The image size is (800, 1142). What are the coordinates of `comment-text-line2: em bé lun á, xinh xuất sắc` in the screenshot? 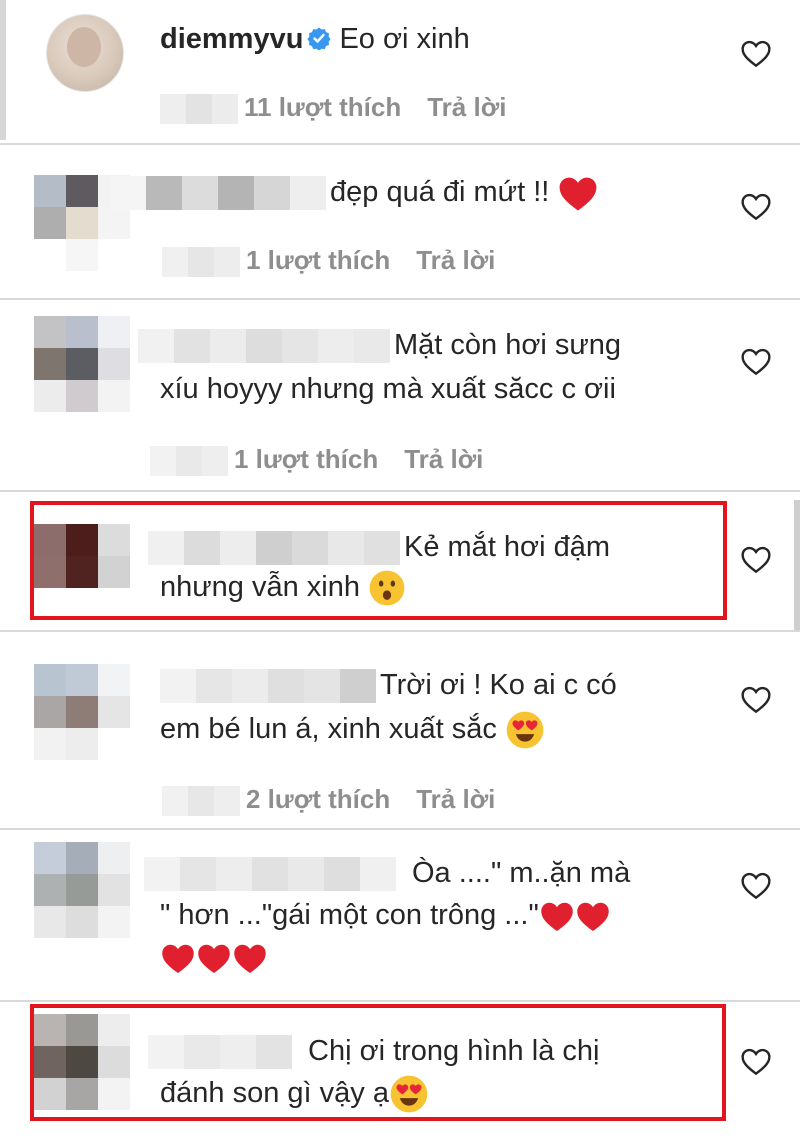 It's located at (352, 729).